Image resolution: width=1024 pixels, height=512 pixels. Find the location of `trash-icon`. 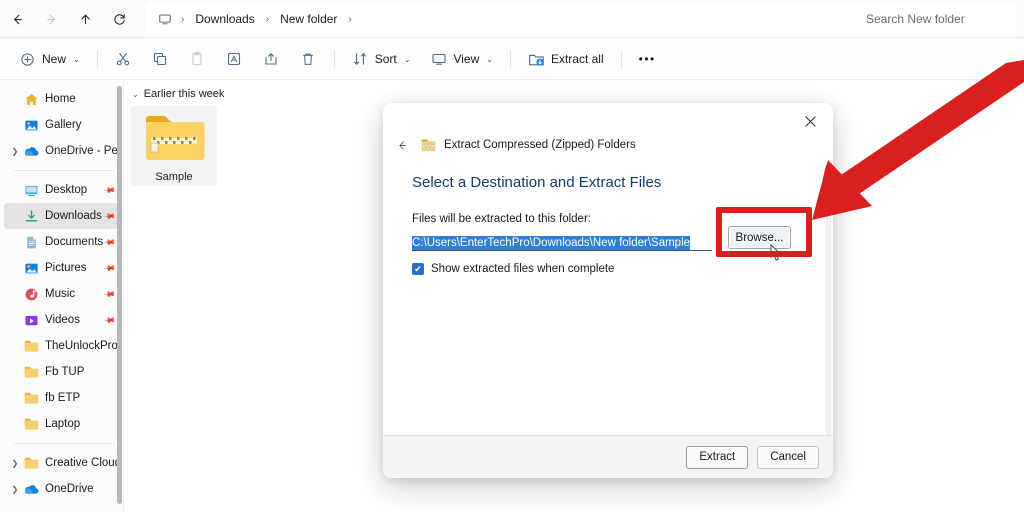

trash-icon is located at coordinates (308, 59).